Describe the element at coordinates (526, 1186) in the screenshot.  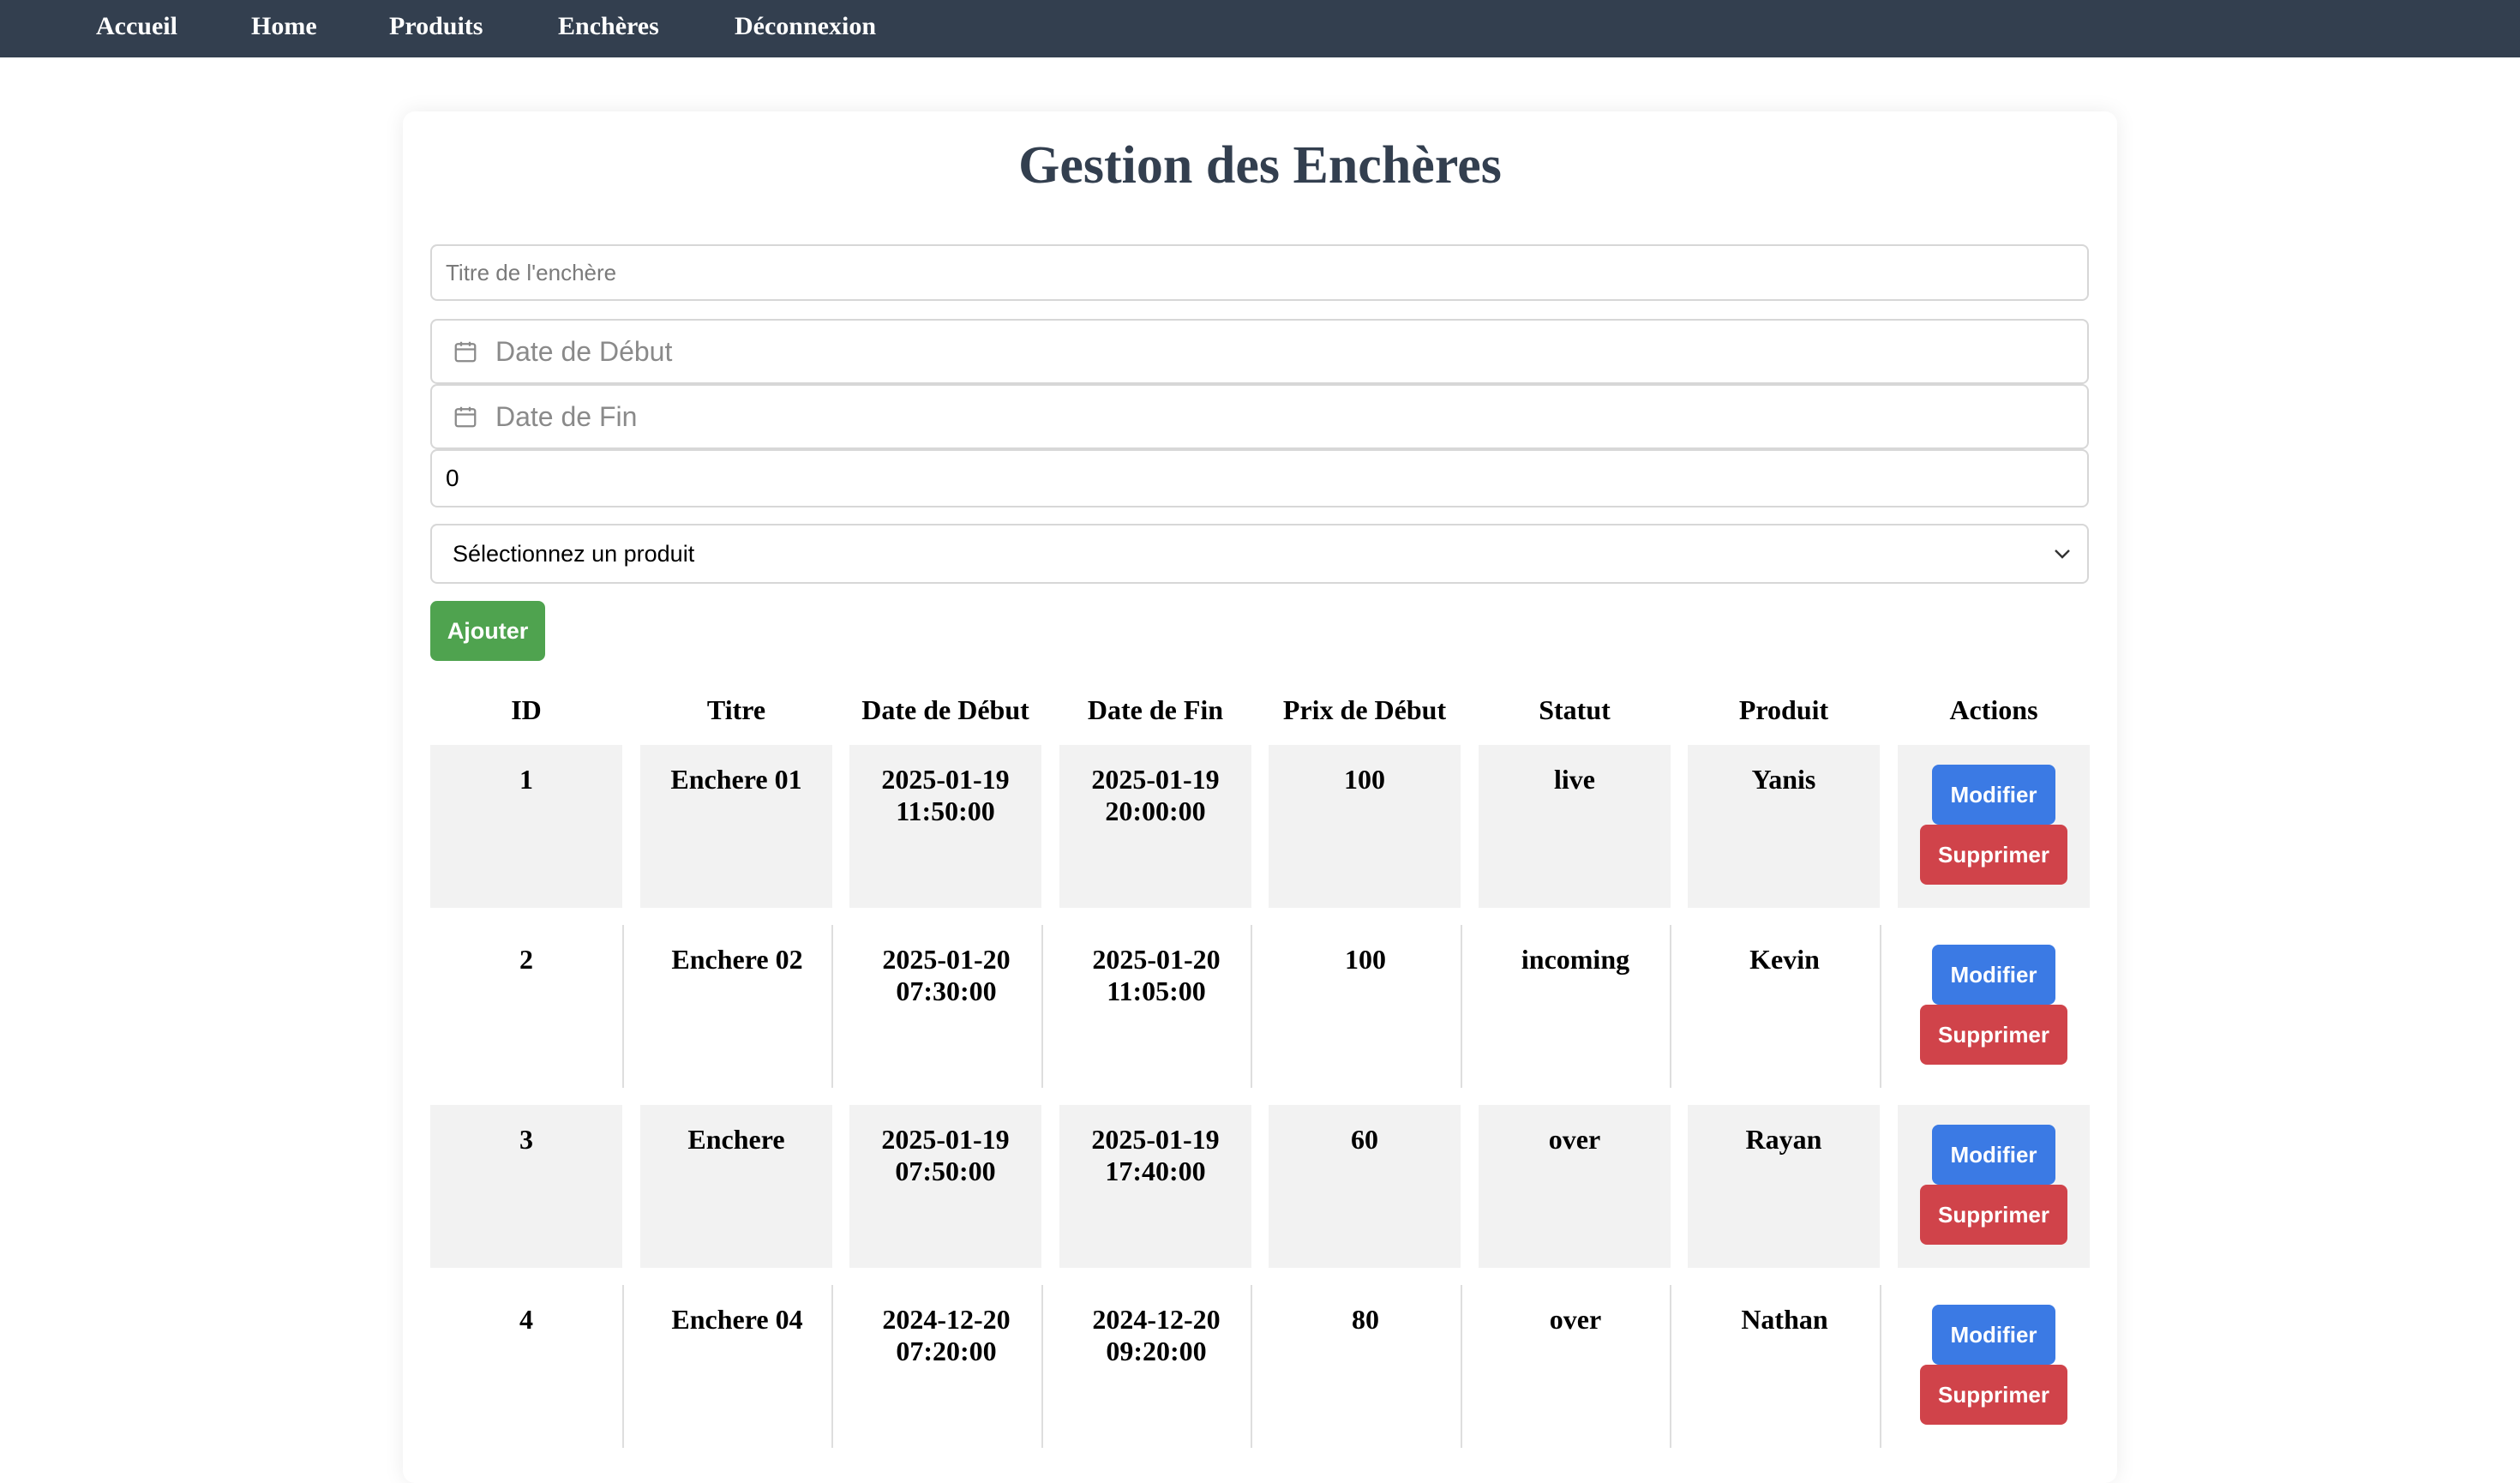
I see `table-cell-id: 3` at that location.